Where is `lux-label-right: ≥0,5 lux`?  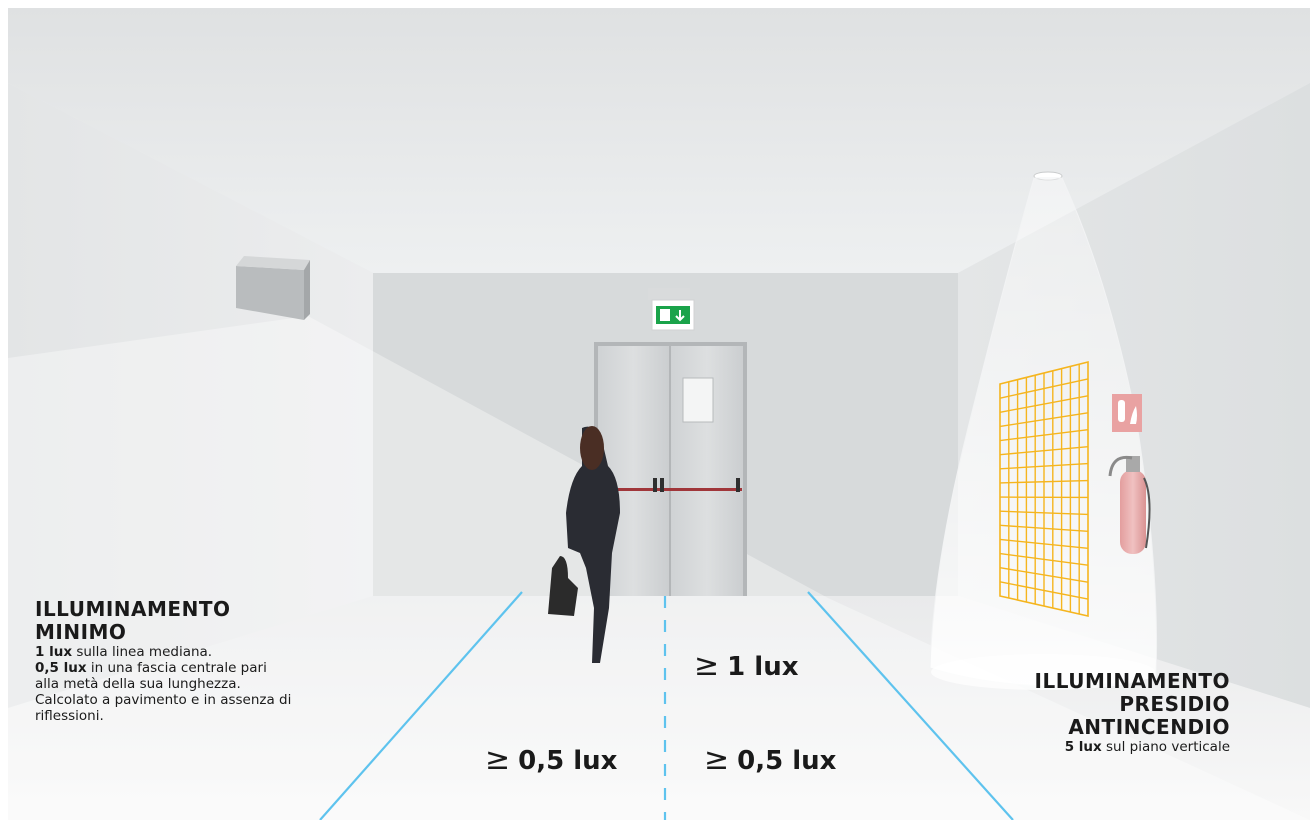 lux-label-right: ≥0,5 lux is located at coordinates (770, 759).